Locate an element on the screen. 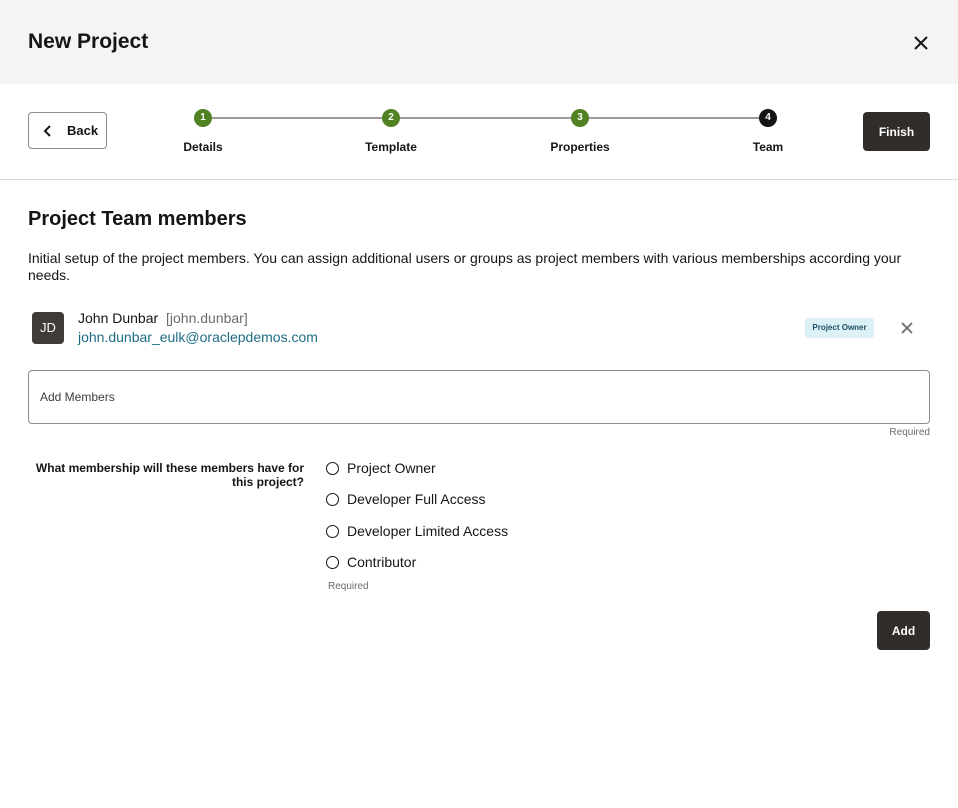 This screenshot has height=808, width=958. back-button-label: Back is located at coordinates (83, 130).